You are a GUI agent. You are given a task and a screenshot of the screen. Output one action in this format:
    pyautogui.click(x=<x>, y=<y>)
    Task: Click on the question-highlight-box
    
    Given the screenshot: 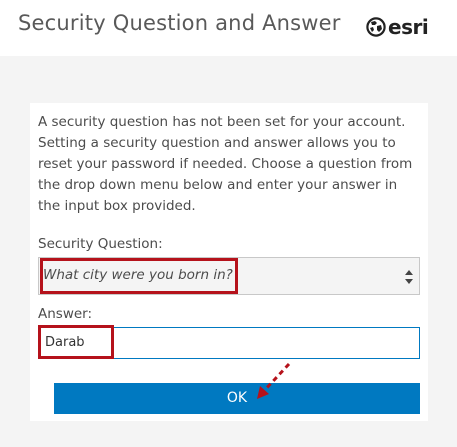 What is the action you would take?
    pyautogui.click(x=139, y=276)
    